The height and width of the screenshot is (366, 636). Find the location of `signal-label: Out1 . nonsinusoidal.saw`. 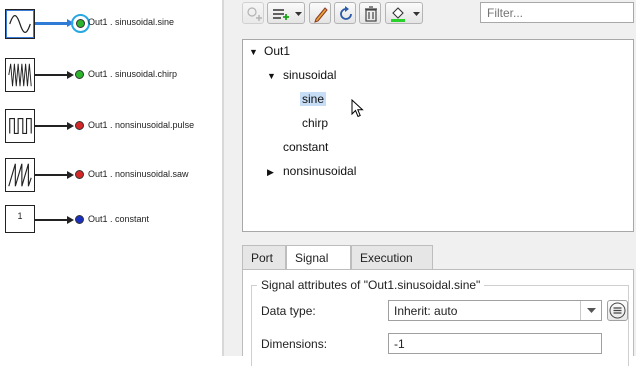

signal-label: Out1 . nonsinusoidal.saw is located at coordinates (138, 174).